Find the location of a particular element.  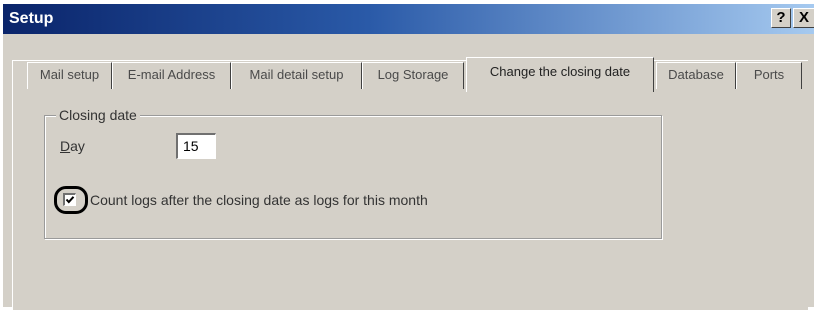

tab-mail-detail-setup: Mail detail setup is located at coordinates (296, 75).